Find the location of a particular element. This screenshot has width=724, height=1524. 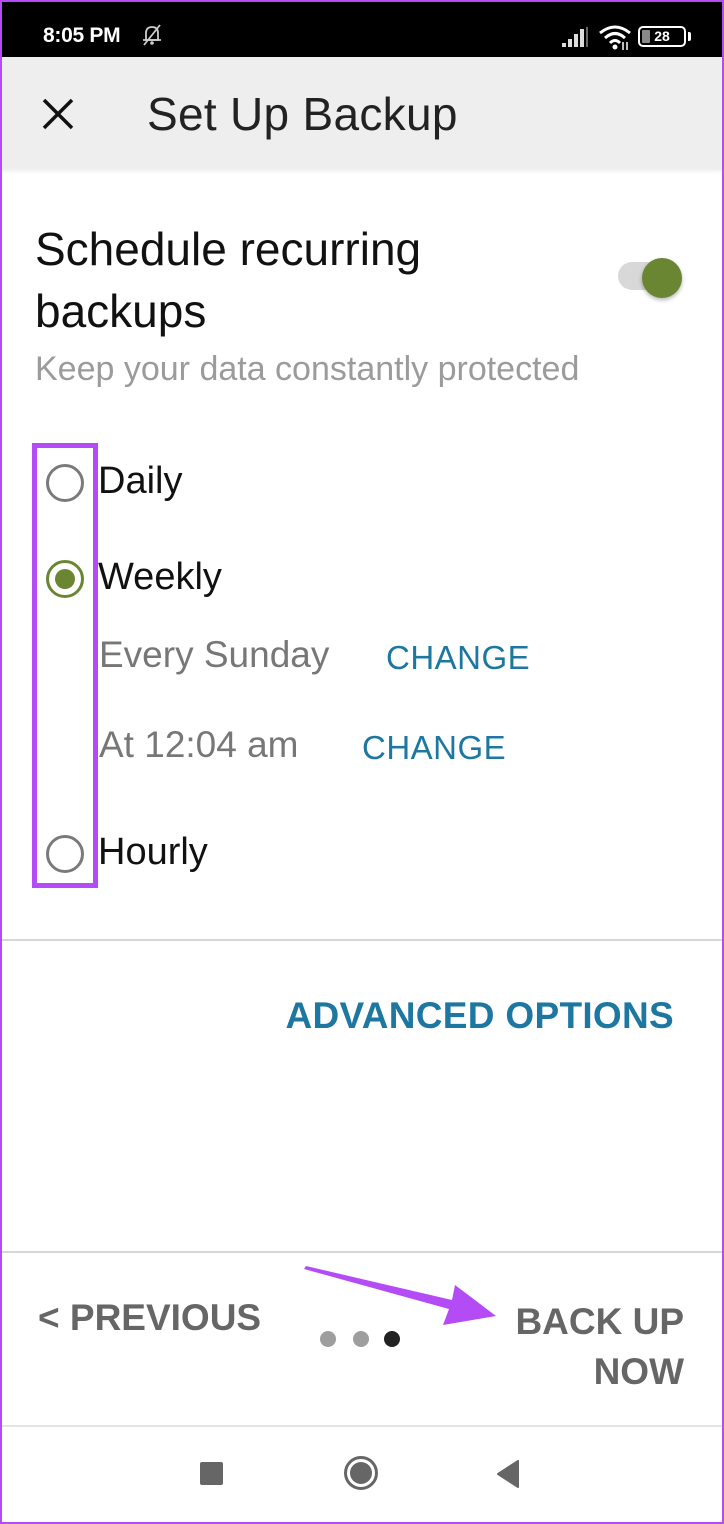

signal-icon is located at coordinates (575, 37).